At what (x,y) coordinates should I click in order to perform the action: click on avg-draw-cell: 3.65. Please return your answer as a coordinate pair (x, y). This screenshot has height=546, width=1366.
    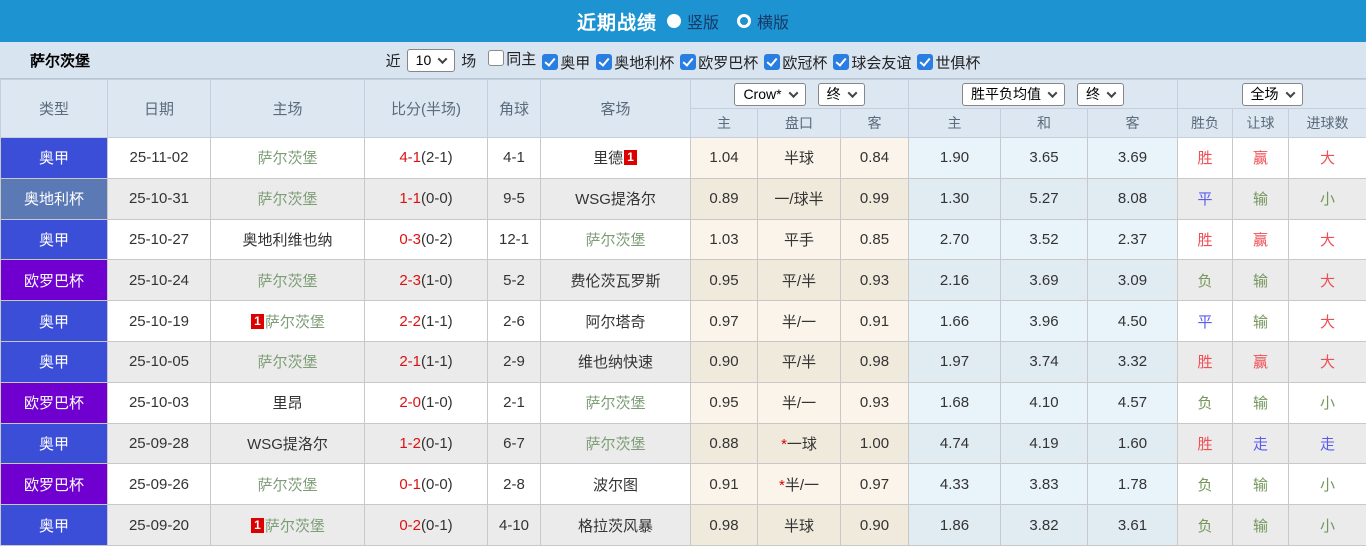
    Looking at the image, I should click on (1044, 158).